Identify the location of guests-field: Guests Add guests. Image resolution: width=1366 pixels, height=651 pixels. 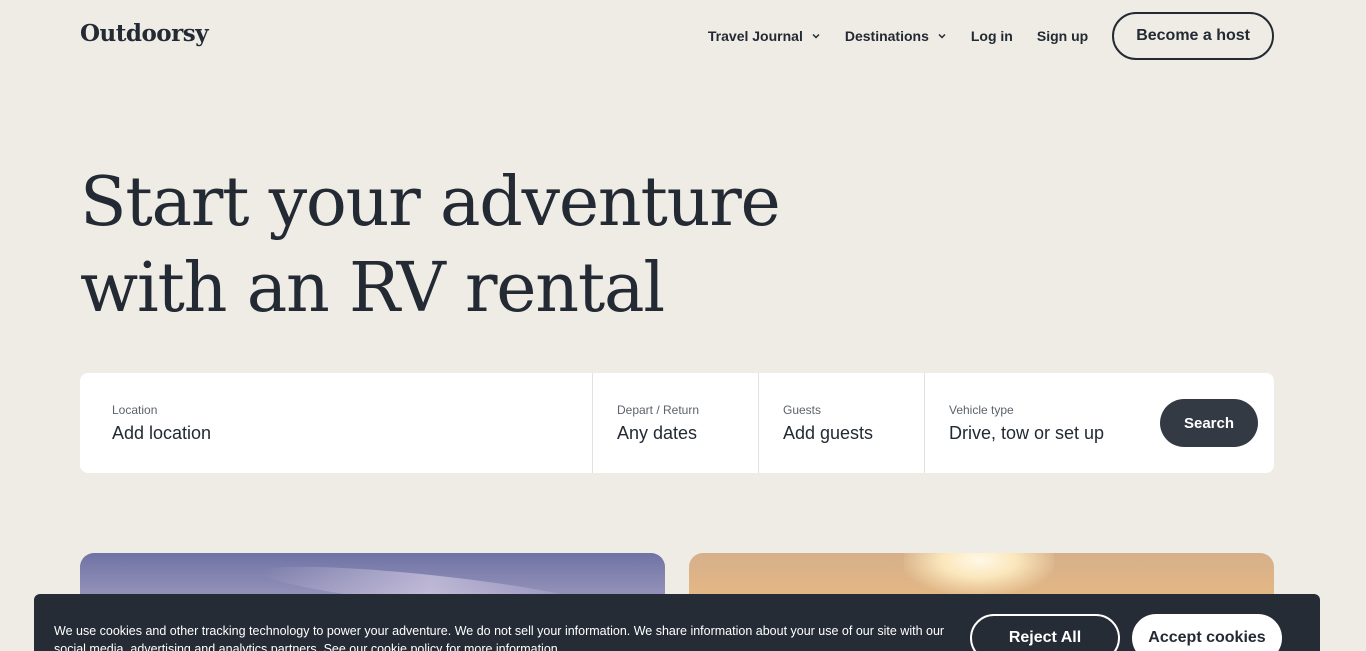
(840, 423).